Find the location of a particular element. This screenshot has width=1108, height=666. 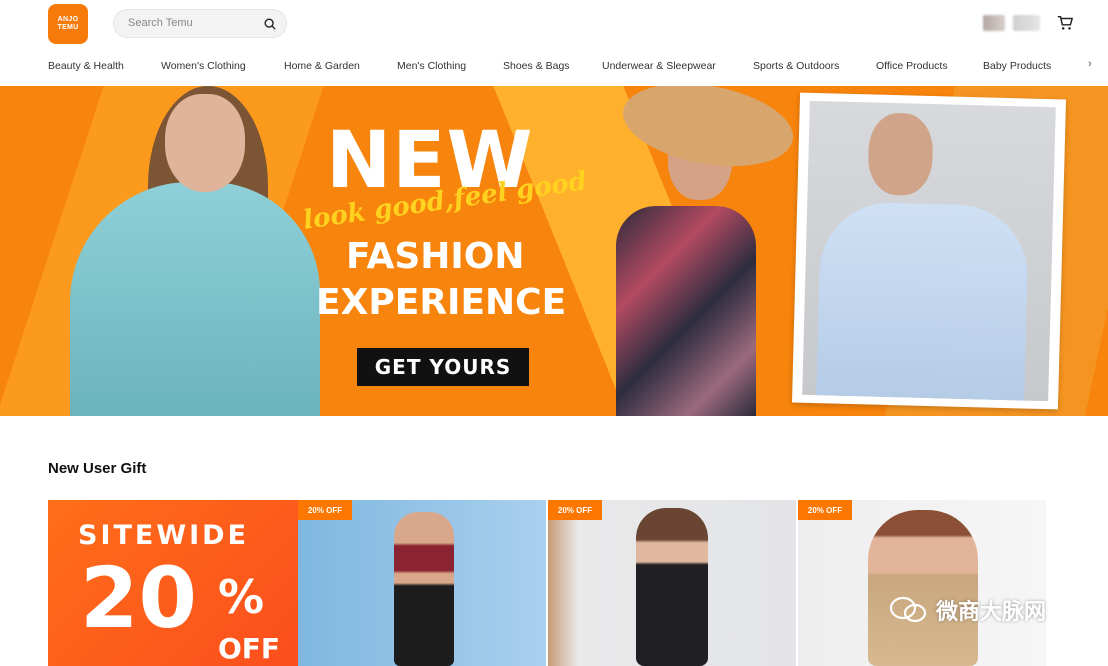

category-mens-clothing: Men's Clothing is located at coordinates (431, 66).